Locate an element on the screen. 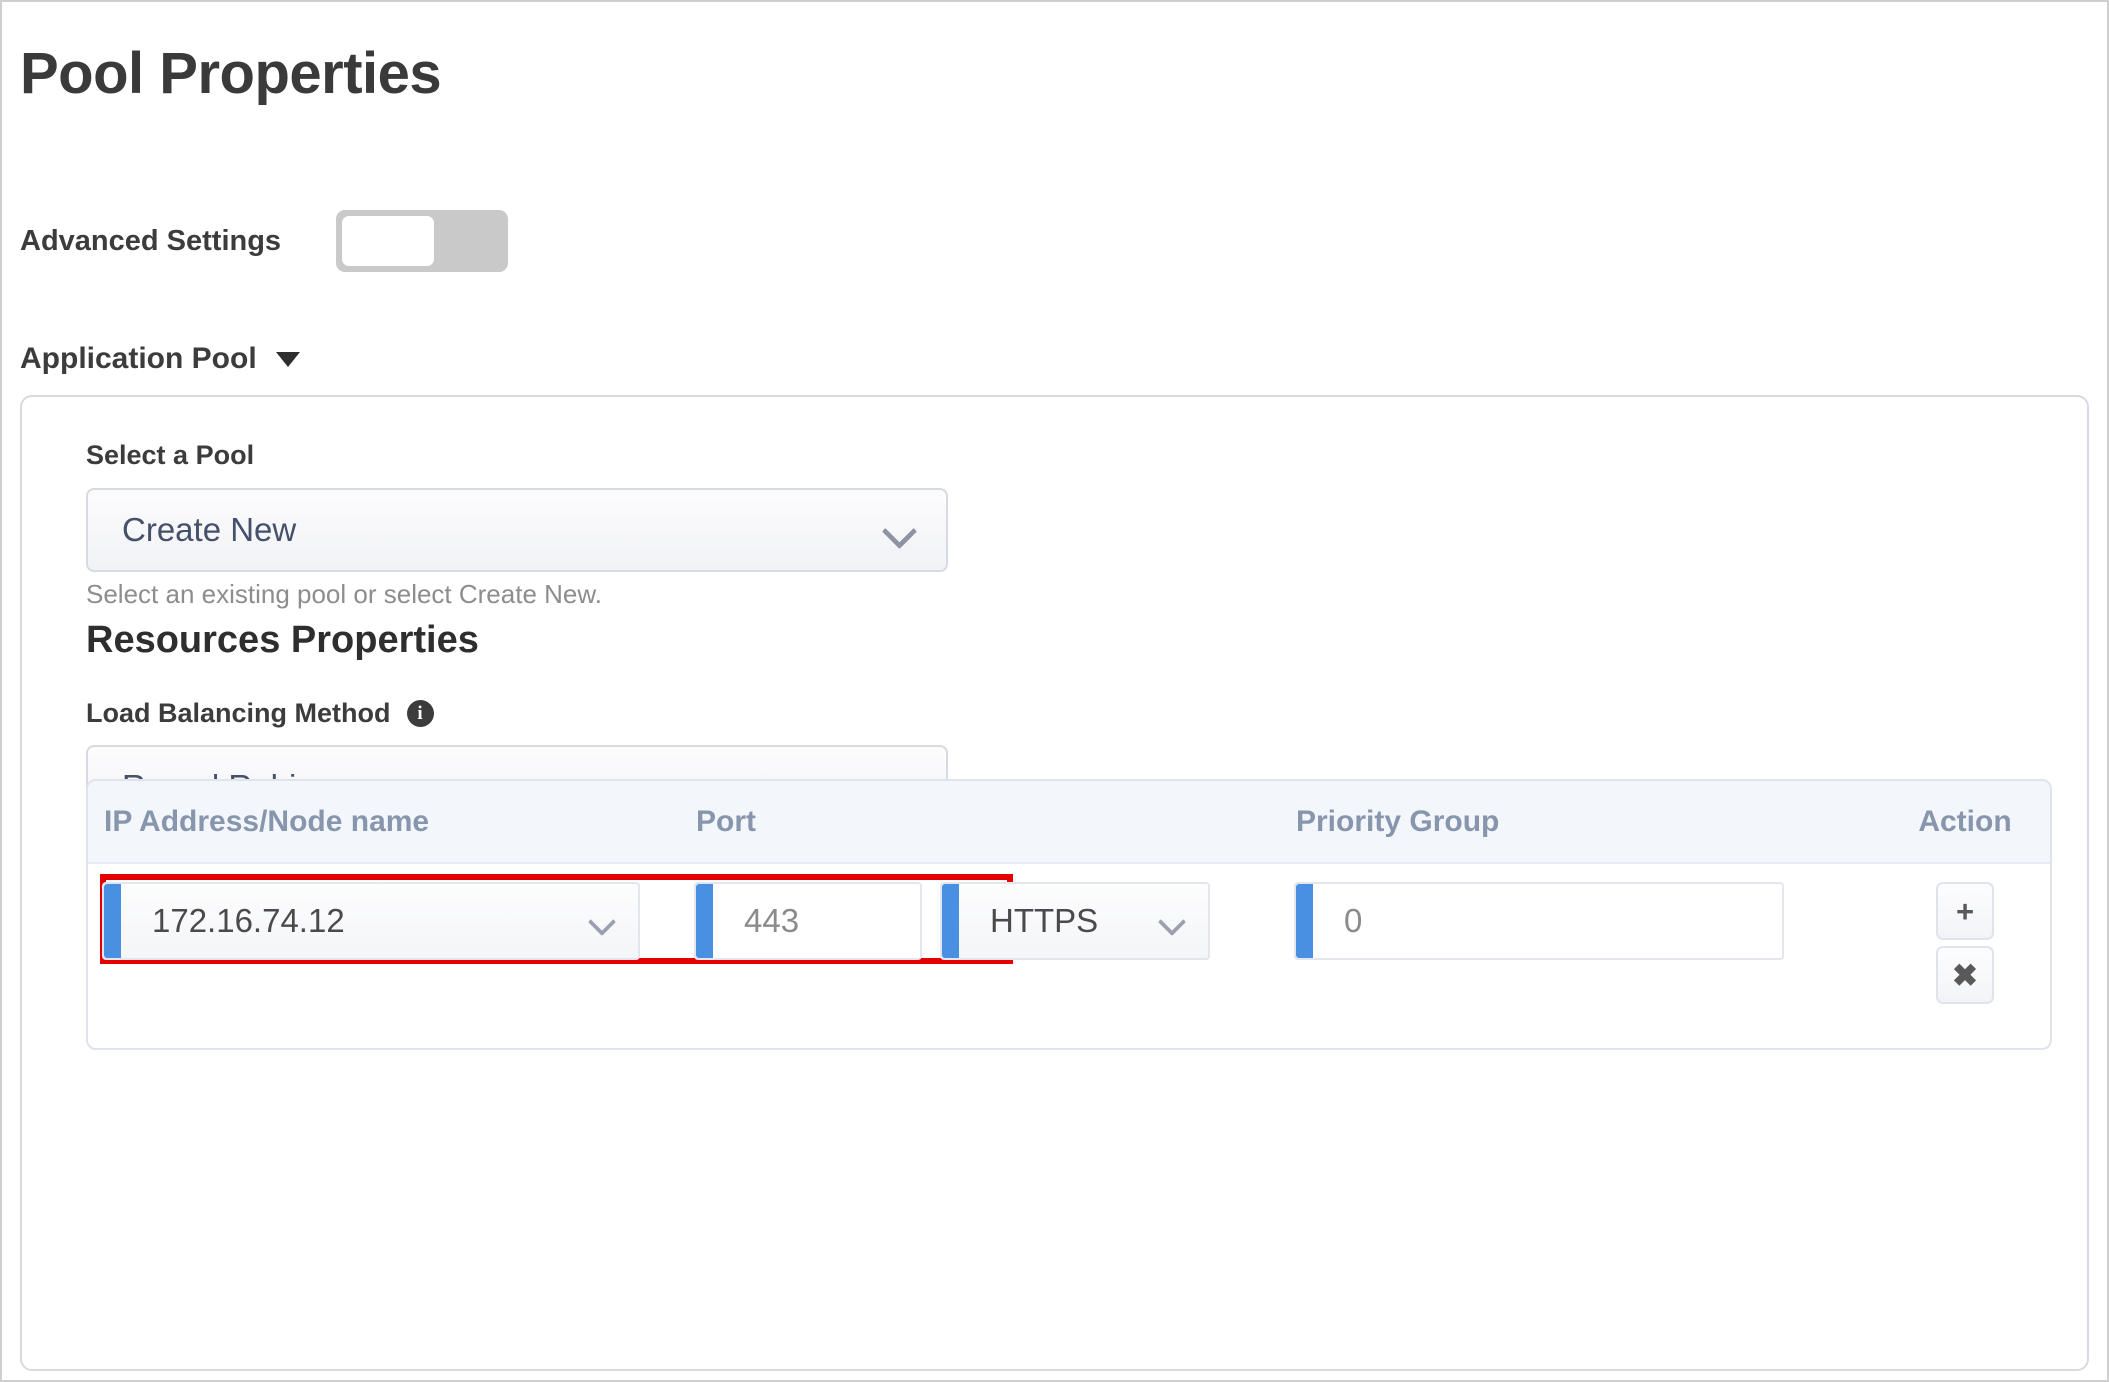 This screenshot has height=1382, width=2109. table-row: 172.16.74.12 443 HTTPS 0 + ✖ is located at coordinates (1069, 956).